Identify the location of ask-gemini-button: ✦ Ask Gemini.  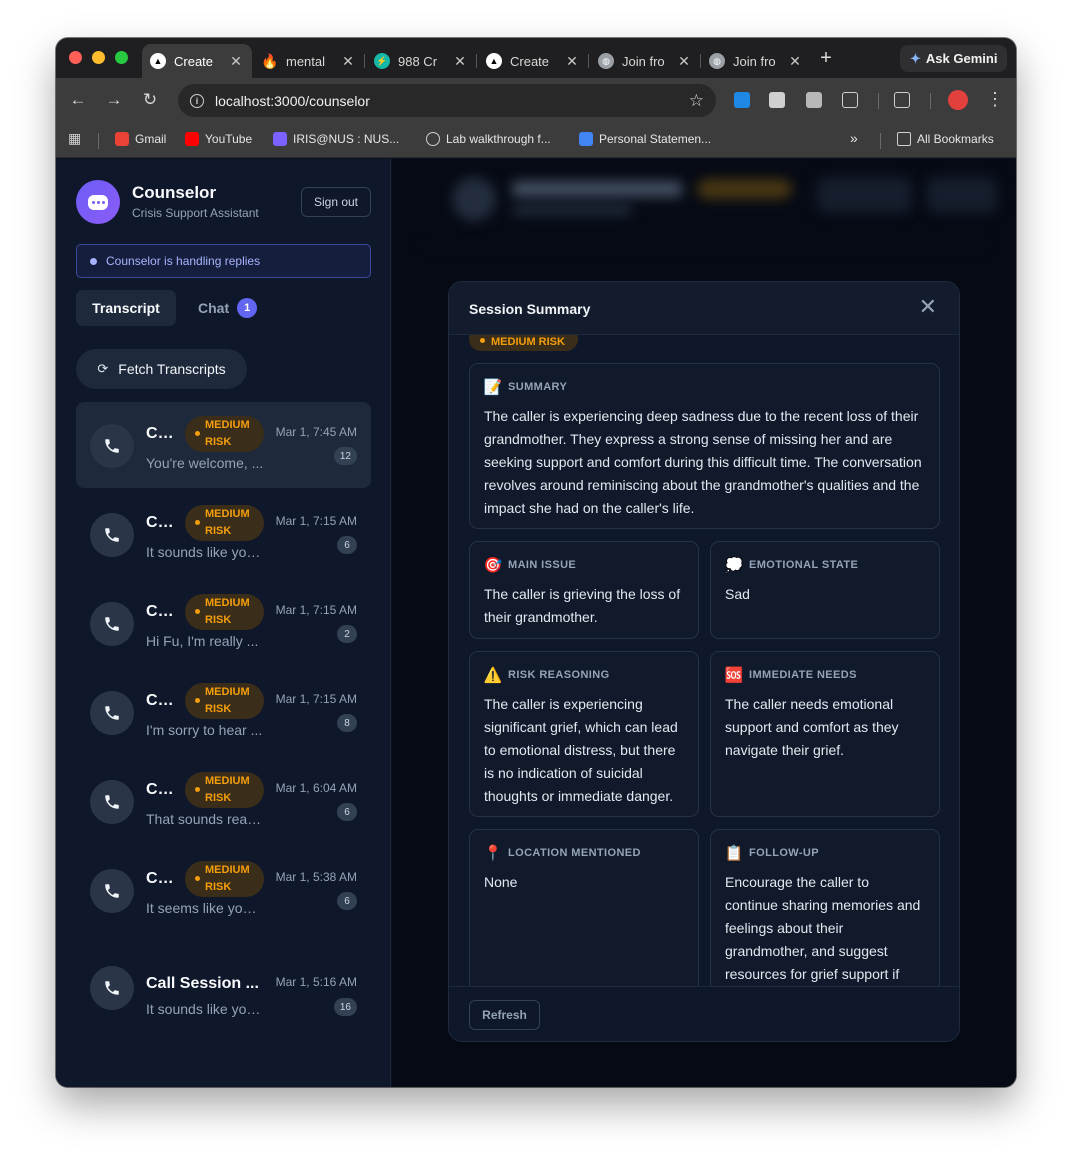
(954, 58).